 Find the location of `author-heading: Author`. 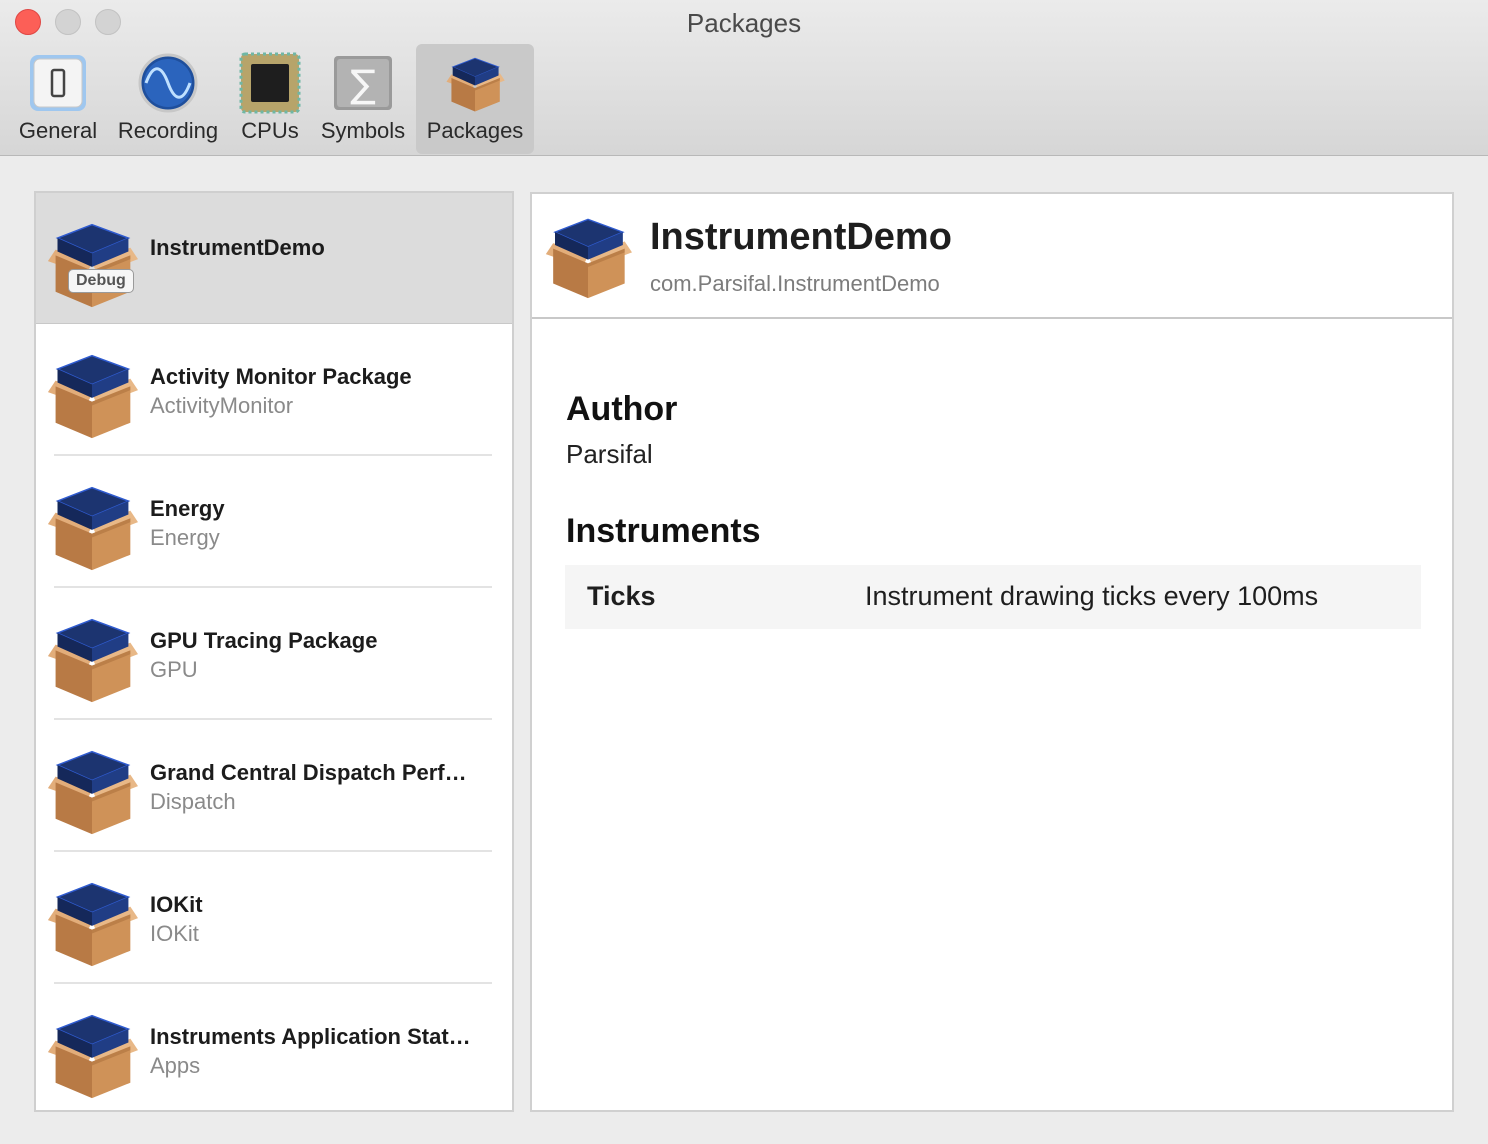

author-heading: Author is located at coordinates (622, 409).